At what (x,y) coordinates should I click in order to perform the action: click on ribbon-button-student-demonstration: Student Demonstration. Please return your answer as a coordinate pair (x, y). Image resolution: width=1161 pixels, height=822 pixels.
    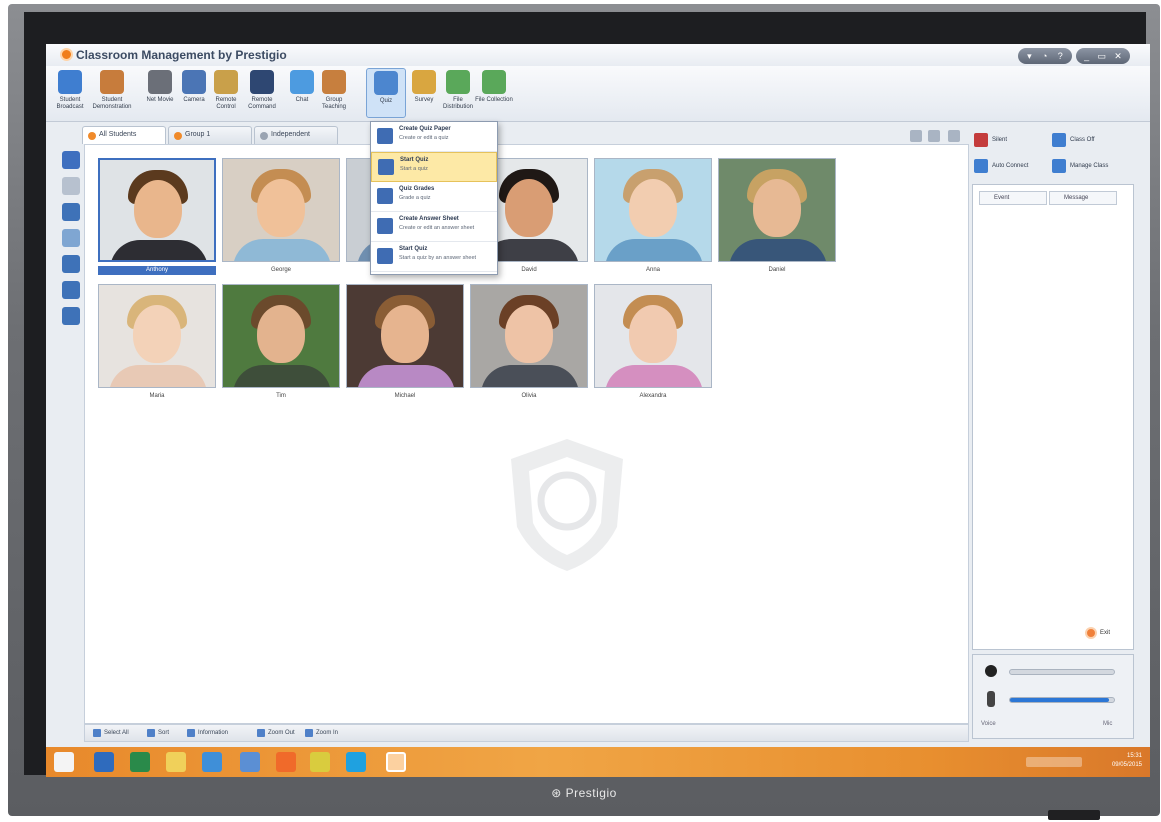
    Looking at the image, I should click on (112, 93).